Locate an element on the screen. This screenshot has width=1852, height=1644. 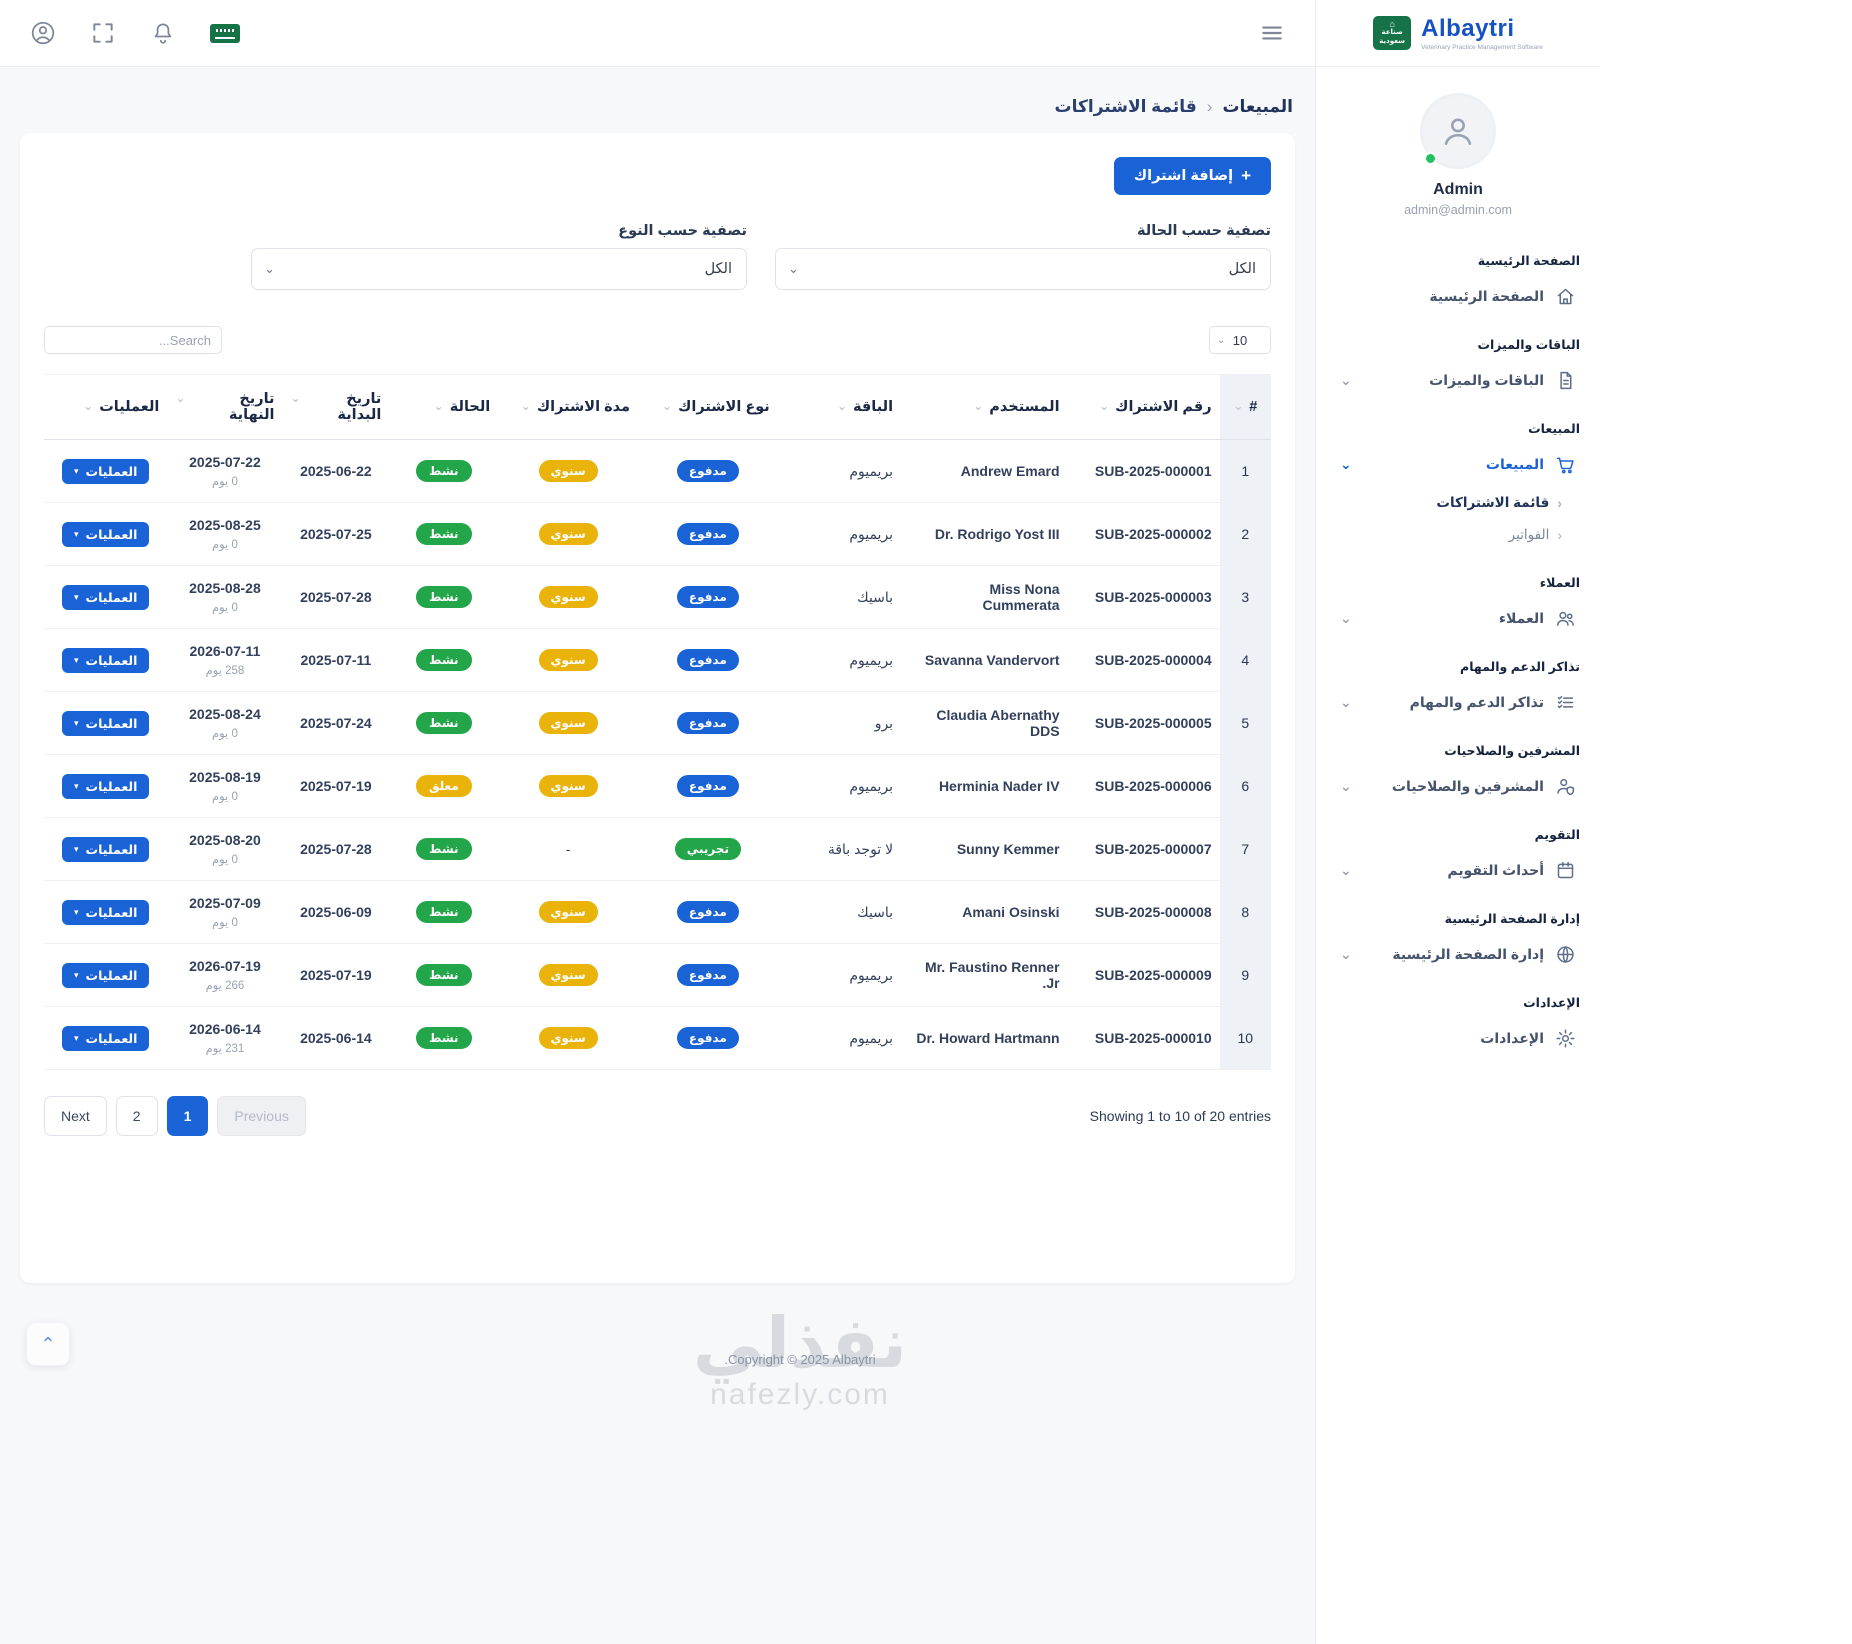
sidebar-item-calendar: أحداث التقويم ⌄ is located at coordinates (1458, 870).